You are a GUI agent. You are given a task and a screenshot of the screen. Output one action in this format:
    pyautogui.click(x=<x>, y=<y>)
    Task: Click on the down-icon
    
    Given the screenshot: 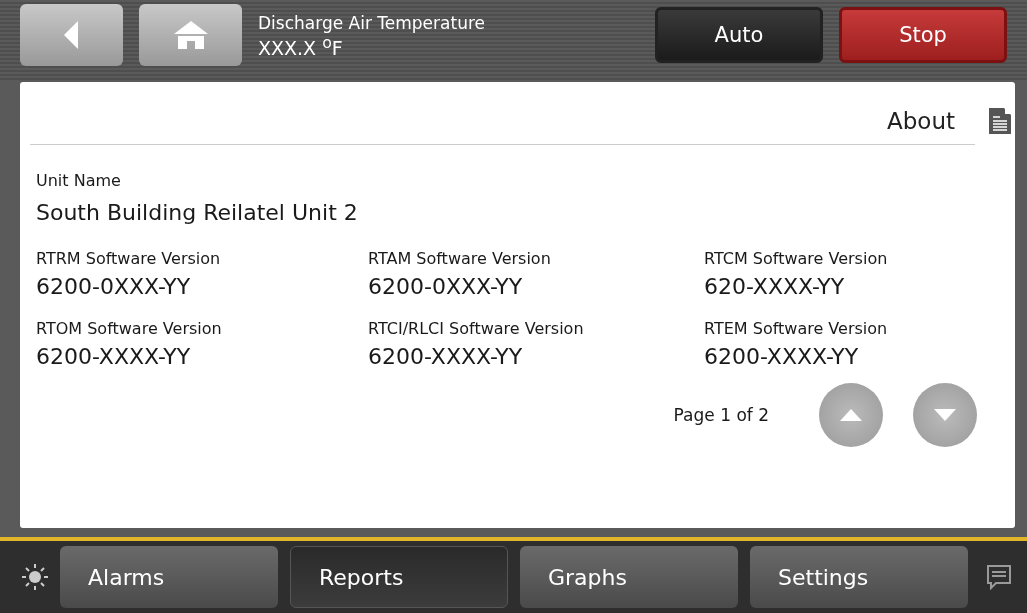 What is the action you would take?
    pyautogui.click(x=945, y=415)
    